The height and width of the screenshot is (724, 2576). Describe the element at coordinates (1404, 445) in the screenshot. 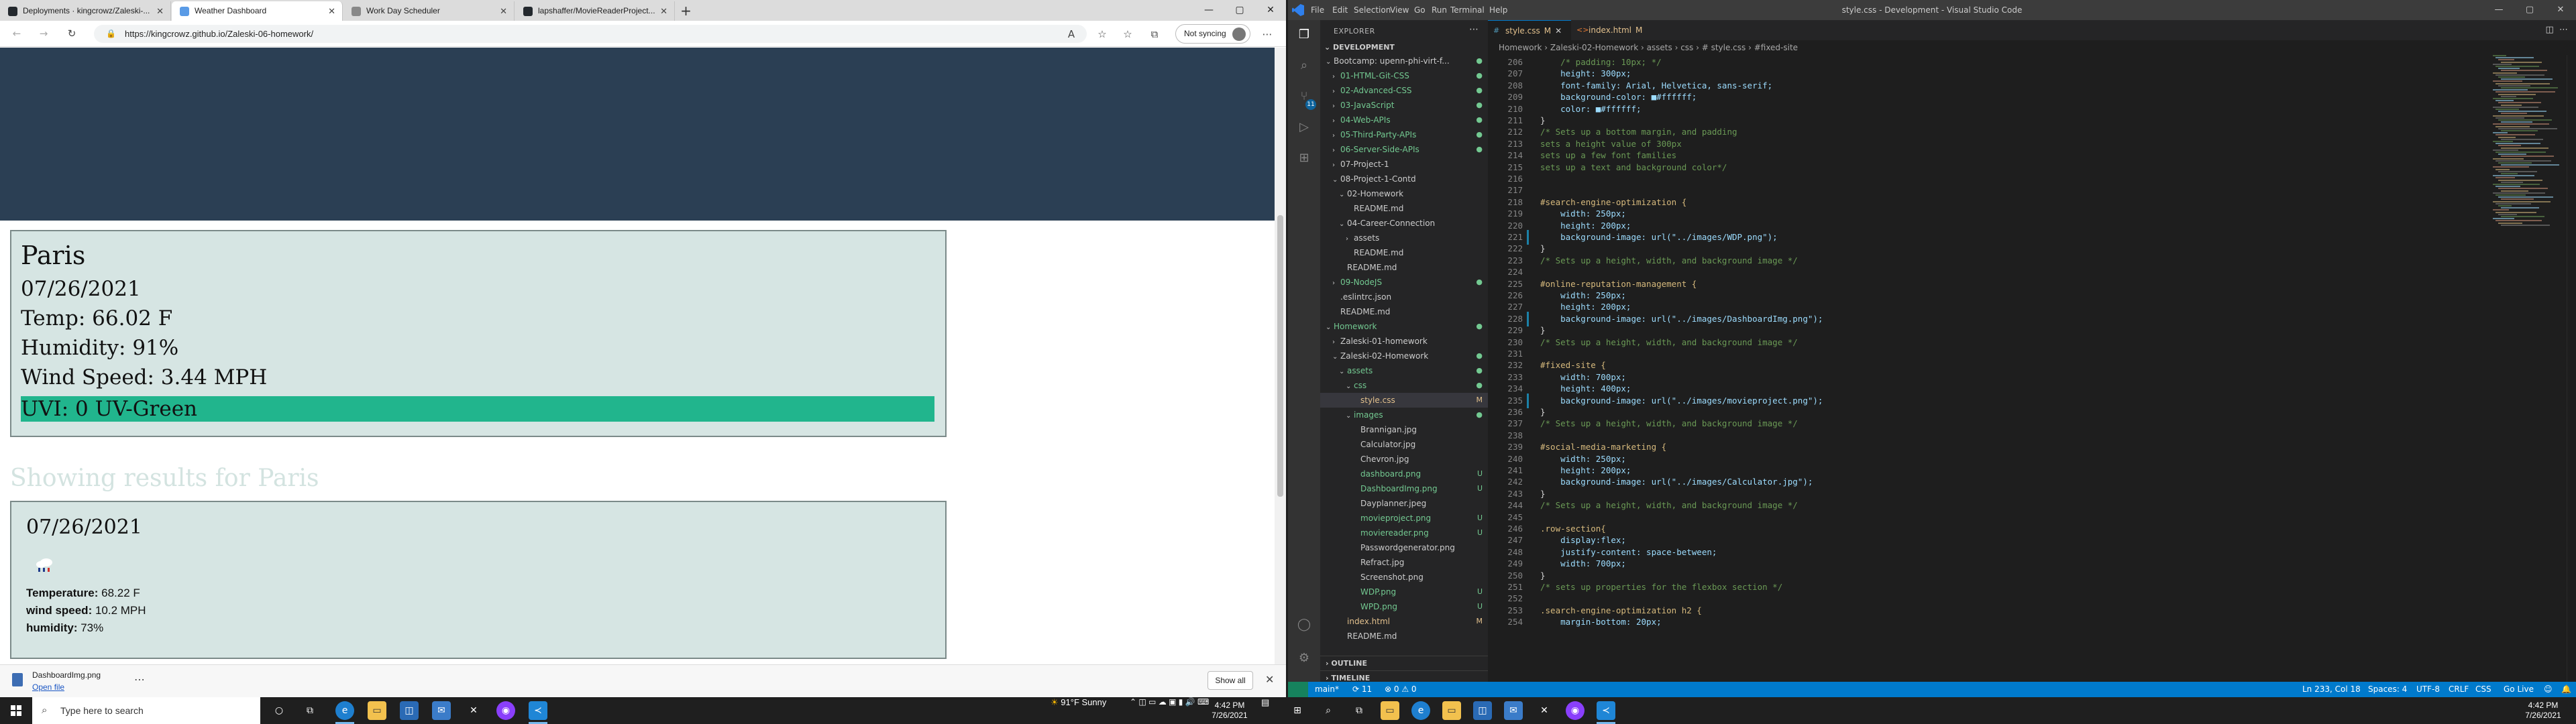

I see `tree-item: Calculator.jpg` at that location.